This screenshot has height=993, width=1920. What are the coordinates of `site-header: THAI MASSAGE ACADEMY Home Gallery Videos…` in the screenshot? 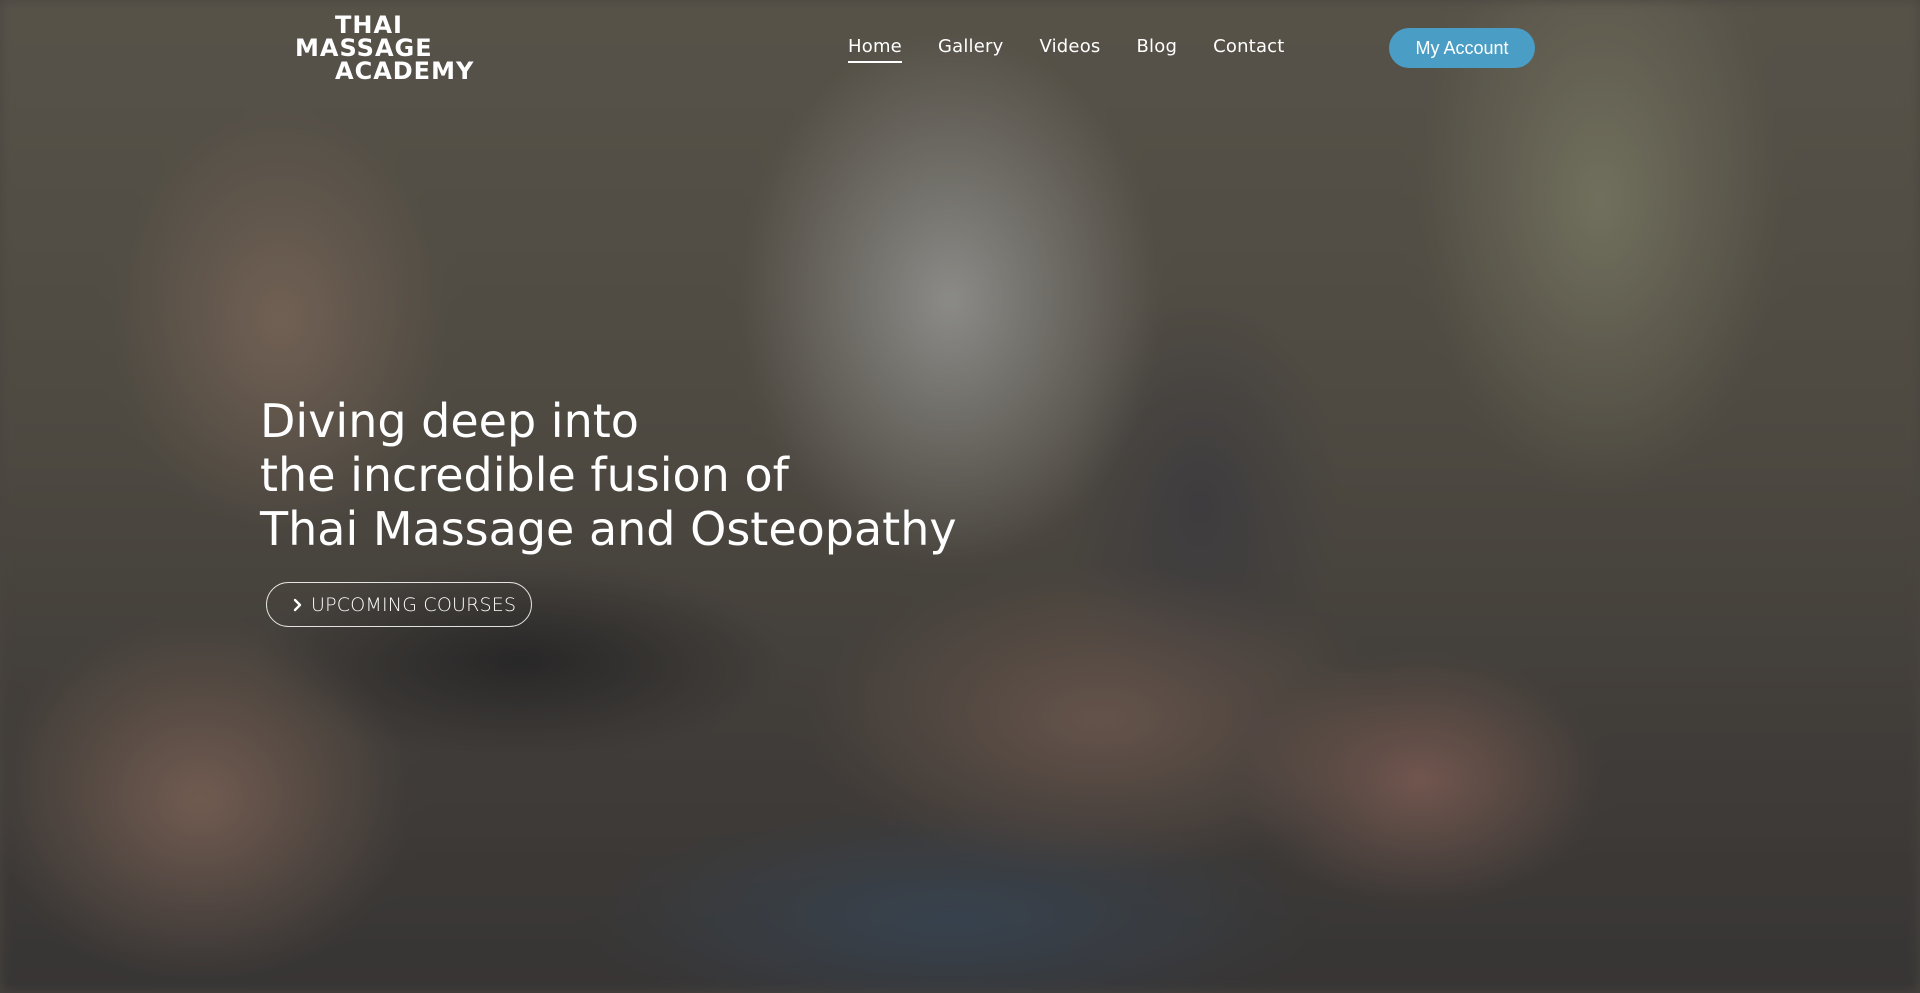 It's located at (960, 47).